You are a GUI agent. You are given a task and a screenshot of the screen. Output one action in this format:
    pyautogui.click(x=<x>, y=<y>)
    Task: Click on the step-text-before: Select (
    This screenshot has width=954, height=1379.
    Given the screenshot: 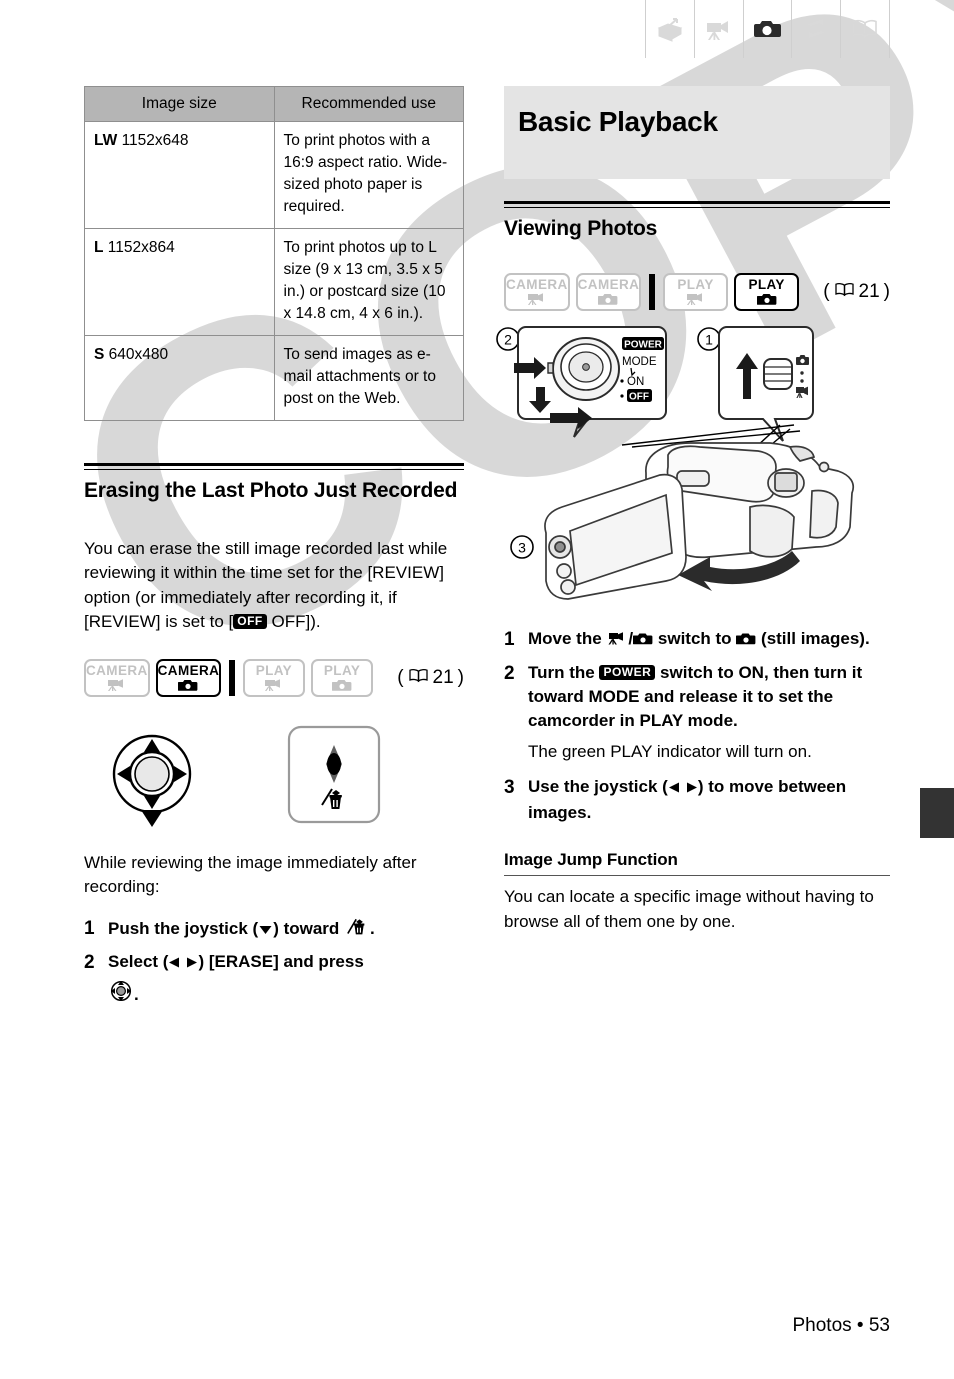 What is the action you would take?
    pyautogui.click(x=138, y=961)
    